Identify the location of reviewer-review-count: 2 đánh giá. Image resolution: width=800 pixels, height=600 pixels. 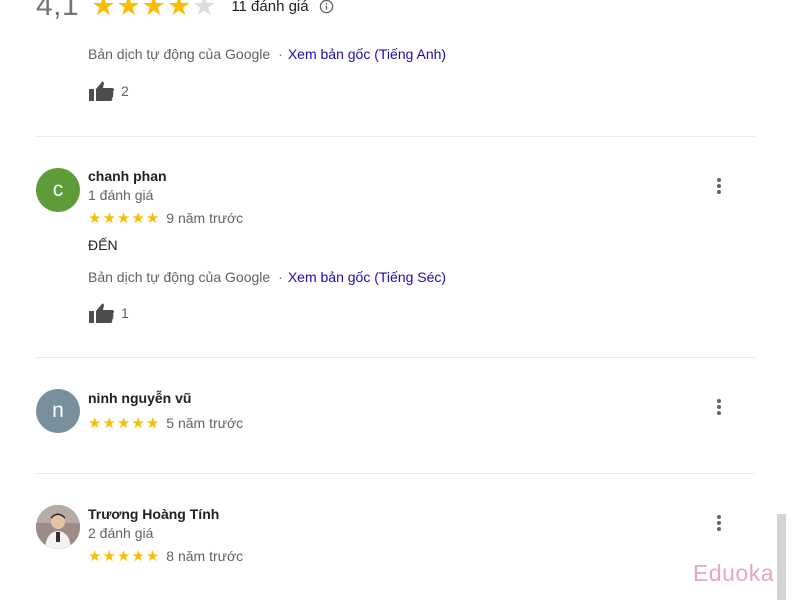
(120, 533).